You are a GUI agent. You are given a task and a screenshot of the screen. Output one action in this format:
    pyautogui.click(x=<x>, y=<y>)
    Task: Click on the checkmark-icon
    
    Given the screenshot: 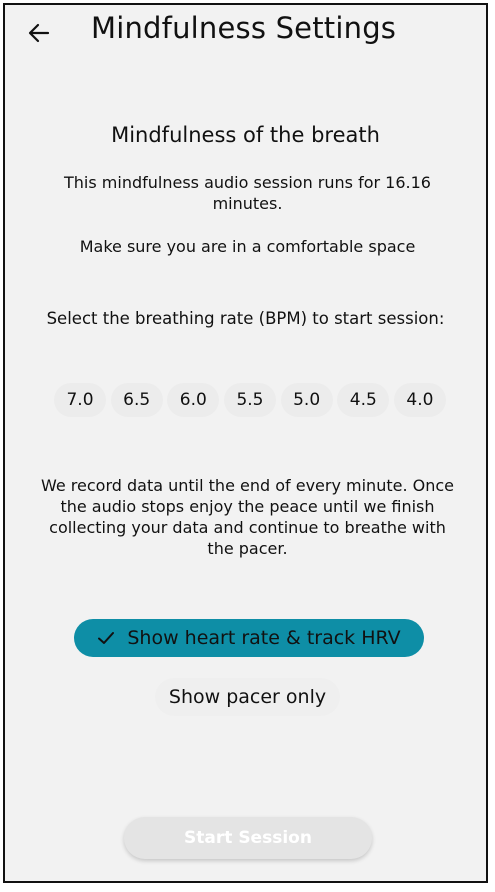 What is the action you would take?
    pyautogui.click(x=106, y=638)
    